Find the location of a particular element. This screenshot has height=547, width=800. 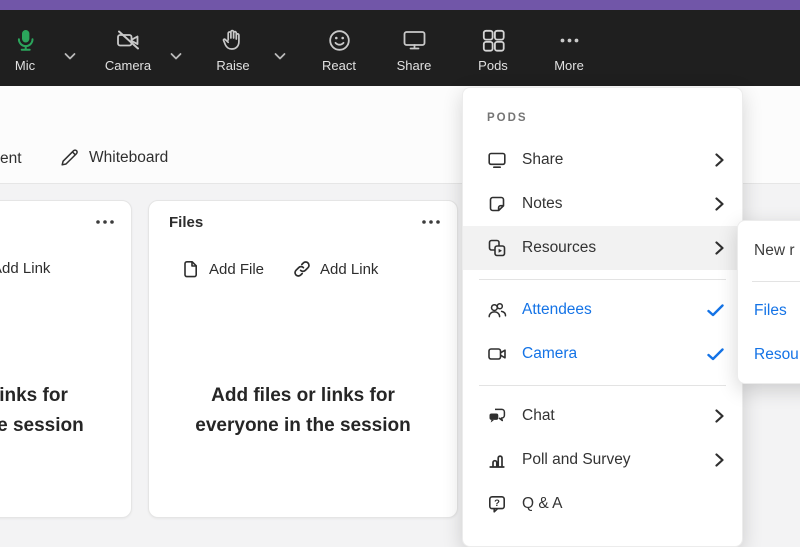

add-file-label: Add File is located at coordinates (237, 269).